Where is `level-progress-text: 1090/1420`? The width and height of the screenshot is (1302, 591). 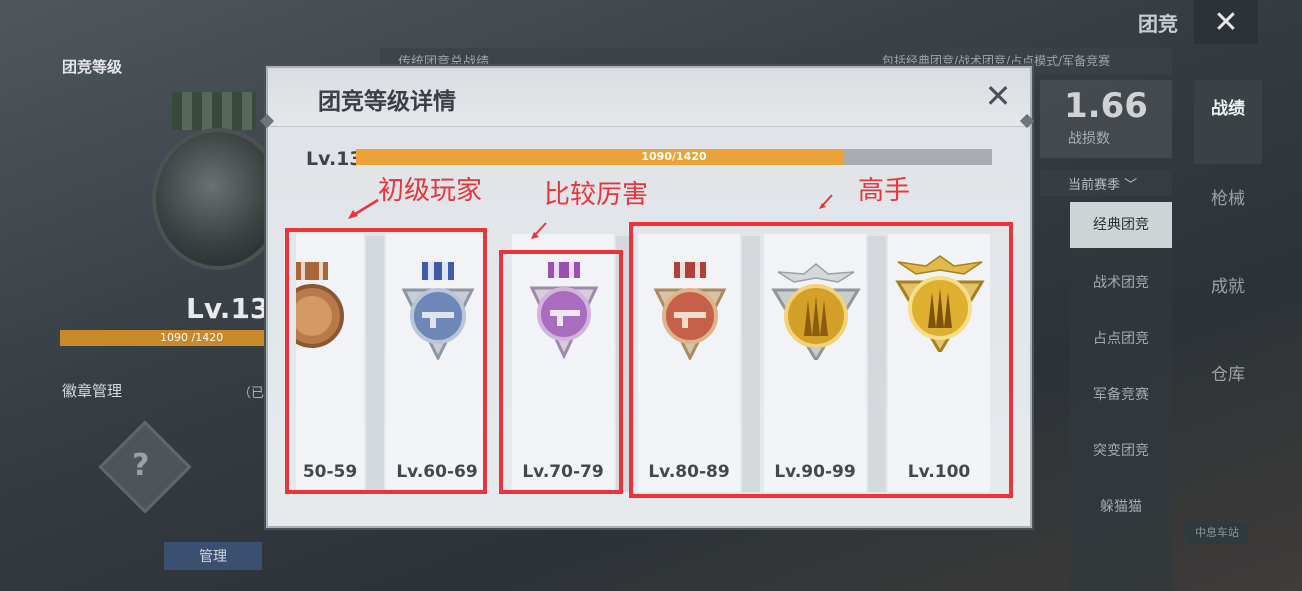 level-progress-text: 1090/1420 is located at coordinates (674, 156).